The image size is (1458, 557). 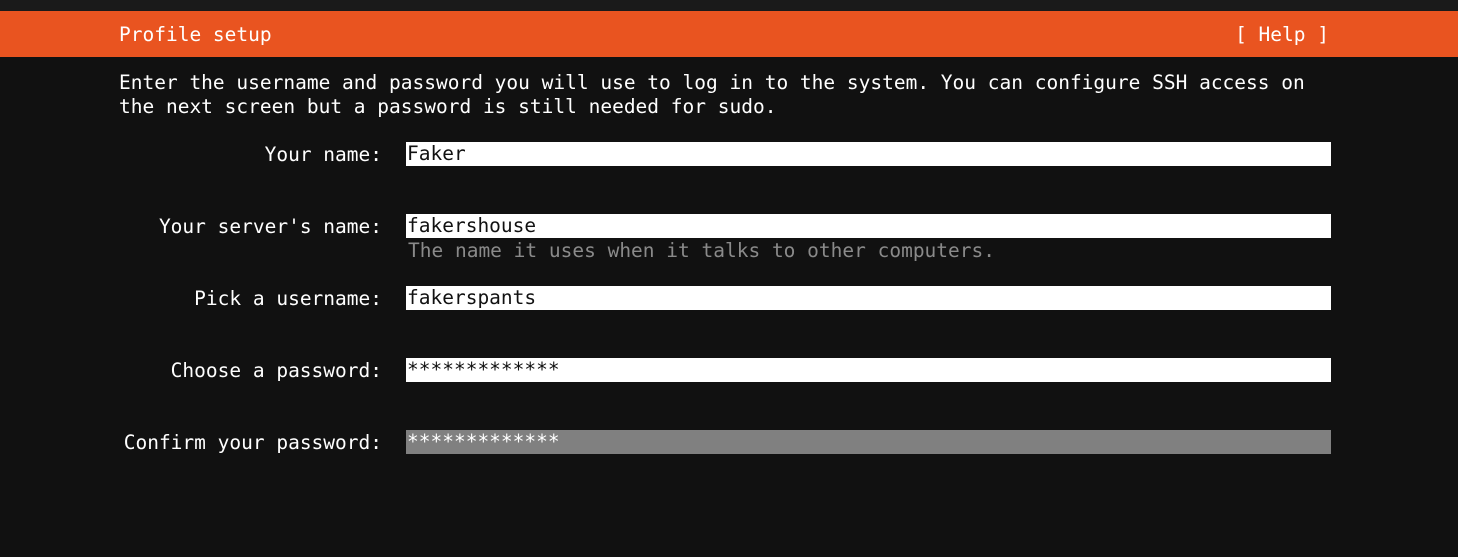 What do you see at coordinates (868, 298) in the screenshot?
I see `username-field: fakerspants` at bounding box center [868, 298].